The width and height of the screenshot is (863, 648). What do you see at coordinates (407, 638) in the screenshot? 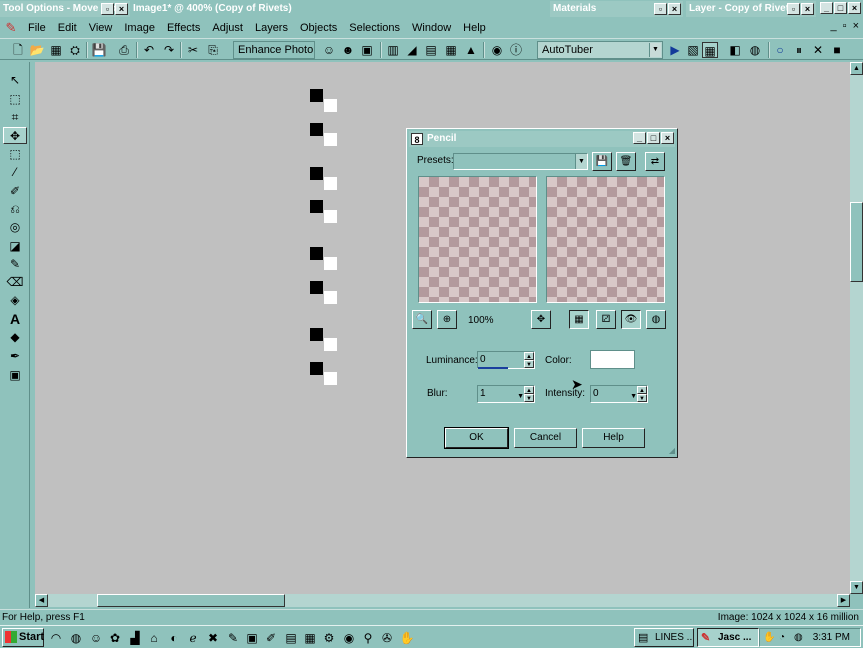
I see `hand-icon: ✋` at bounding box center [407, 638].